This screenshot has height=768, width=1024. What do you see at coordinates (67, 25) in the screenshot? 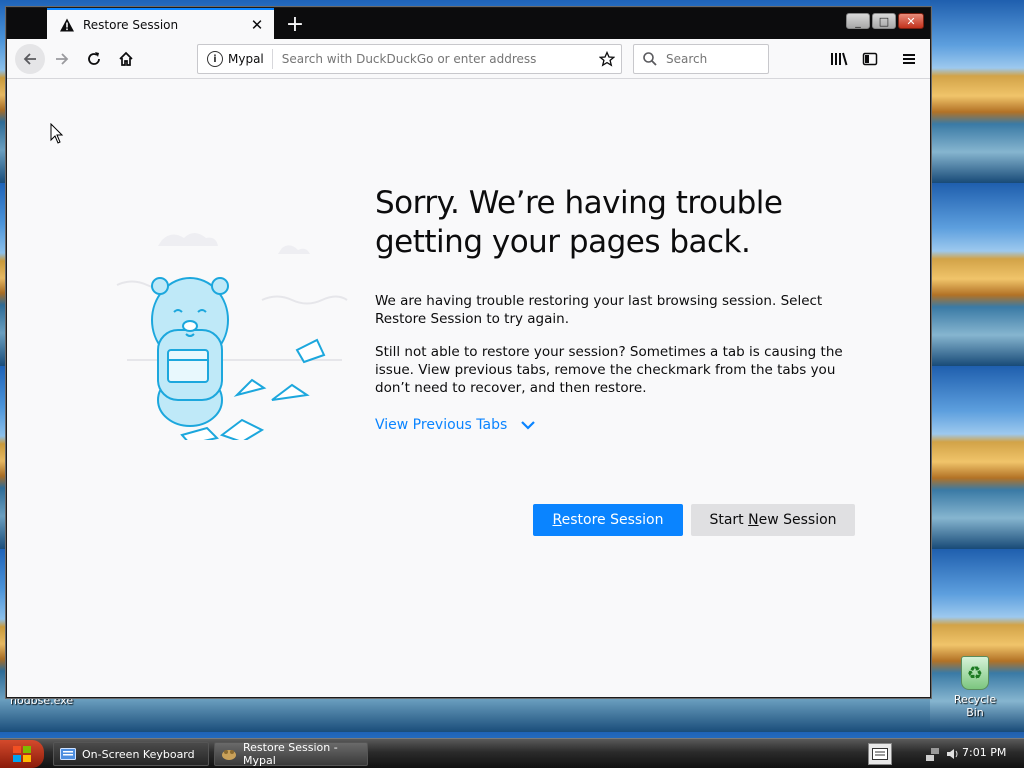
I see `warning-icon` at bounding box center [67, 25].